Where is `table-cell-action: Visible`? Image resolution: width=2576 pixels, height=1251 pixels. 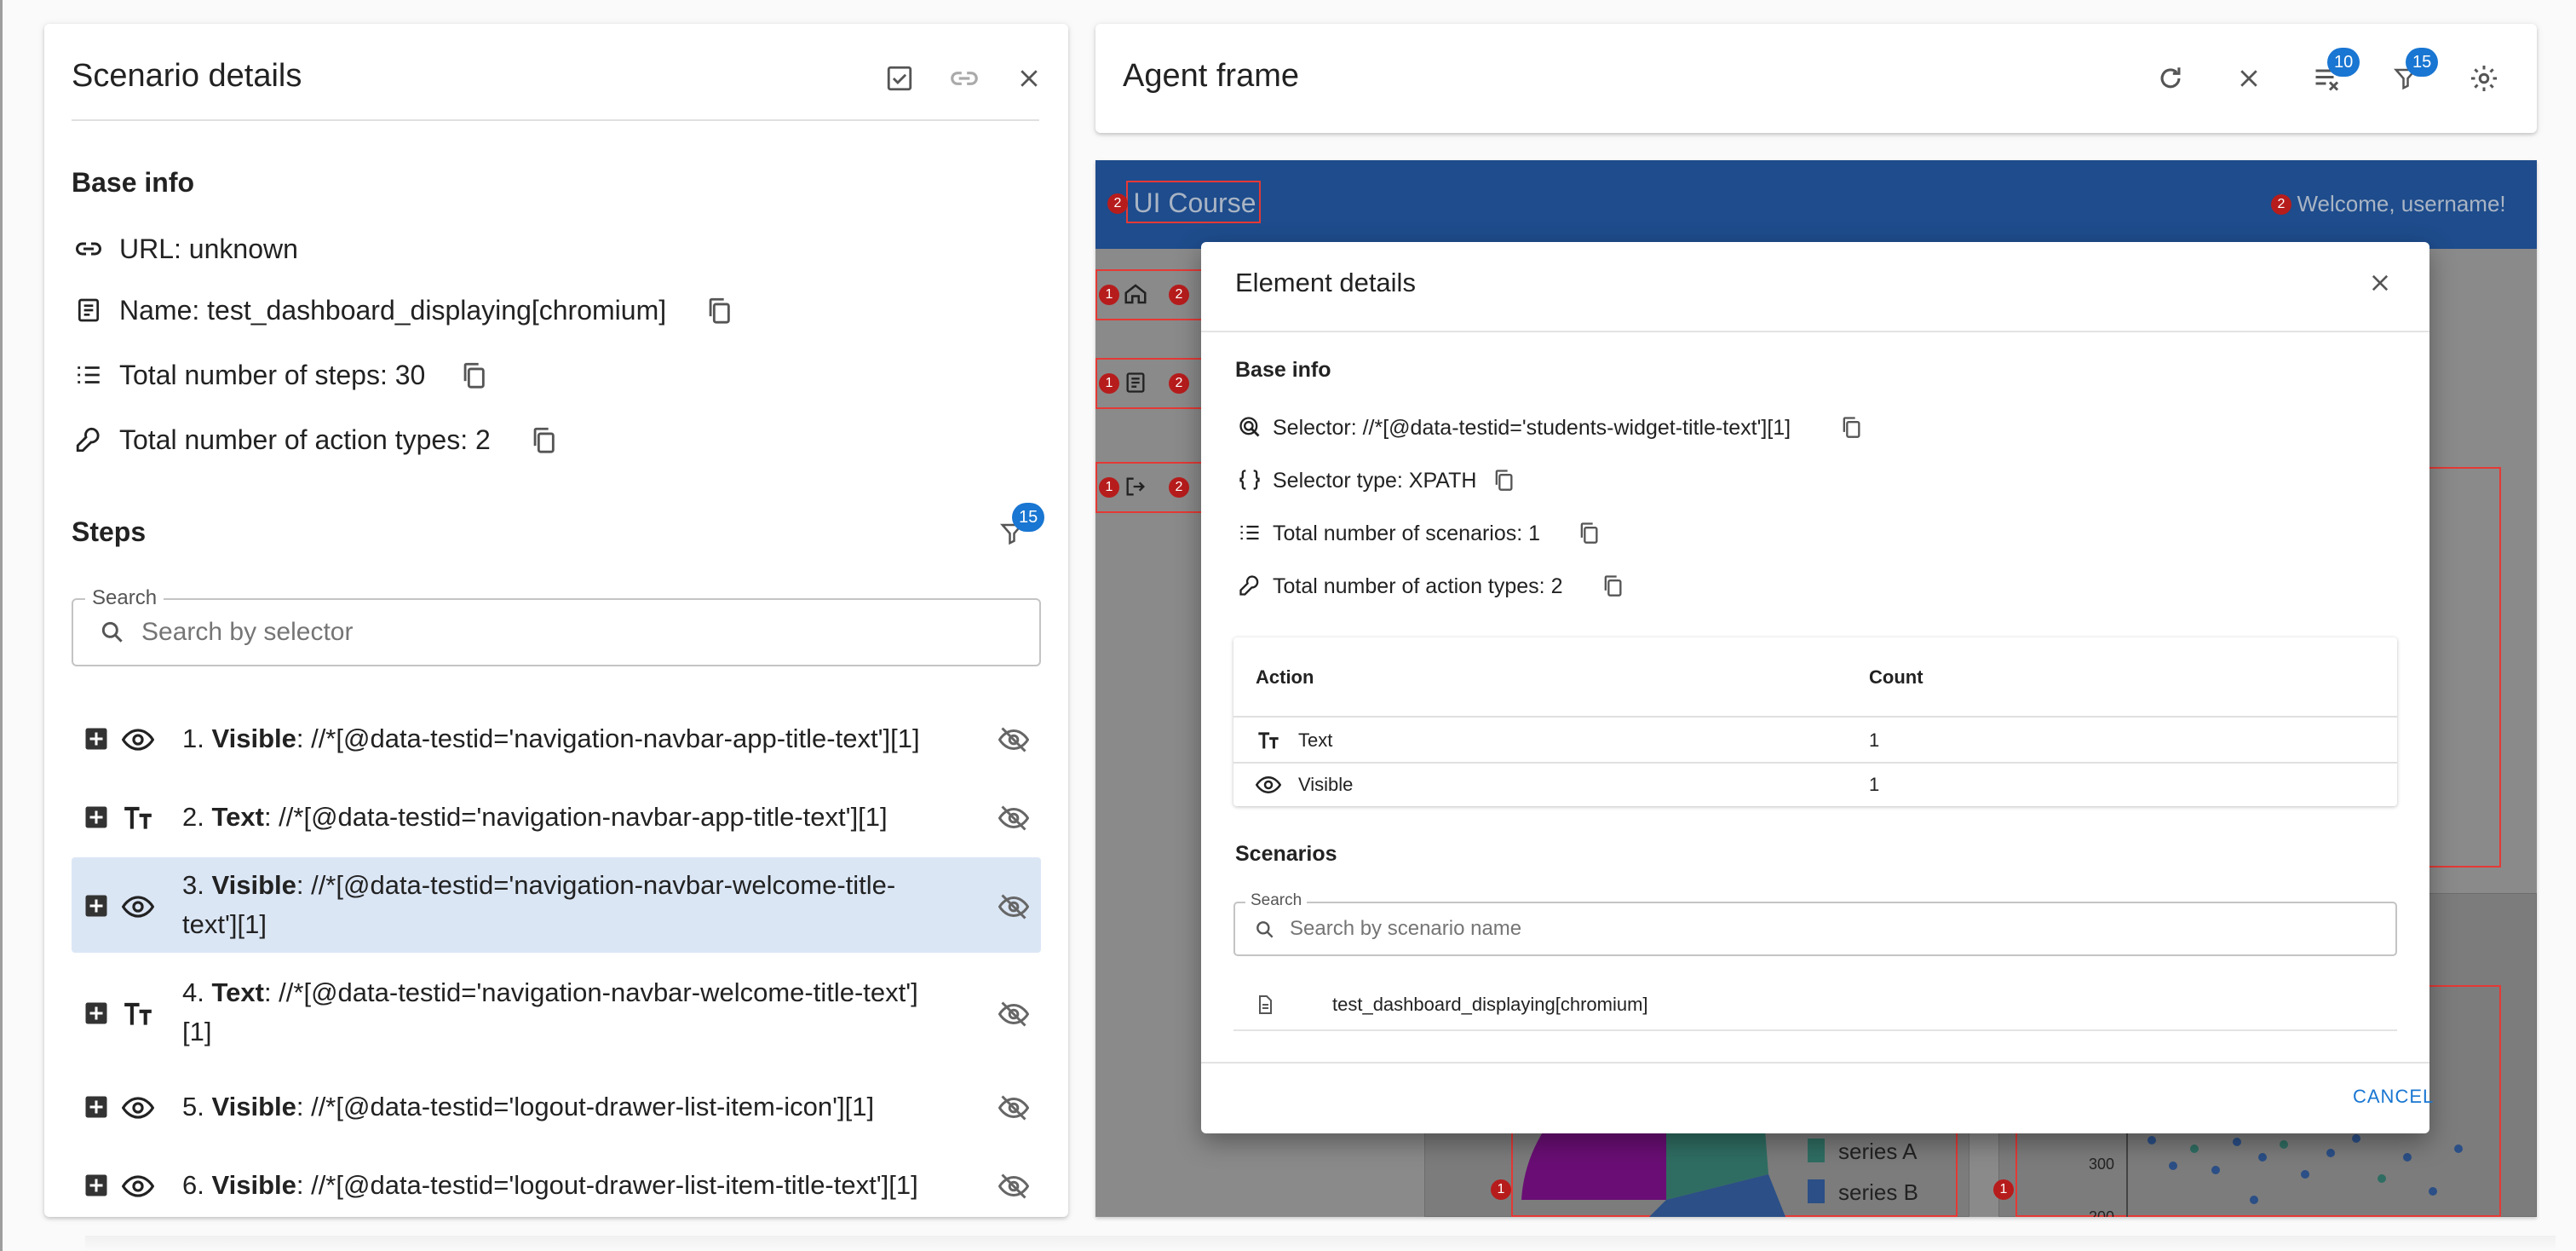 table-cell-action: Visible is located at coordinates (1326, 785).